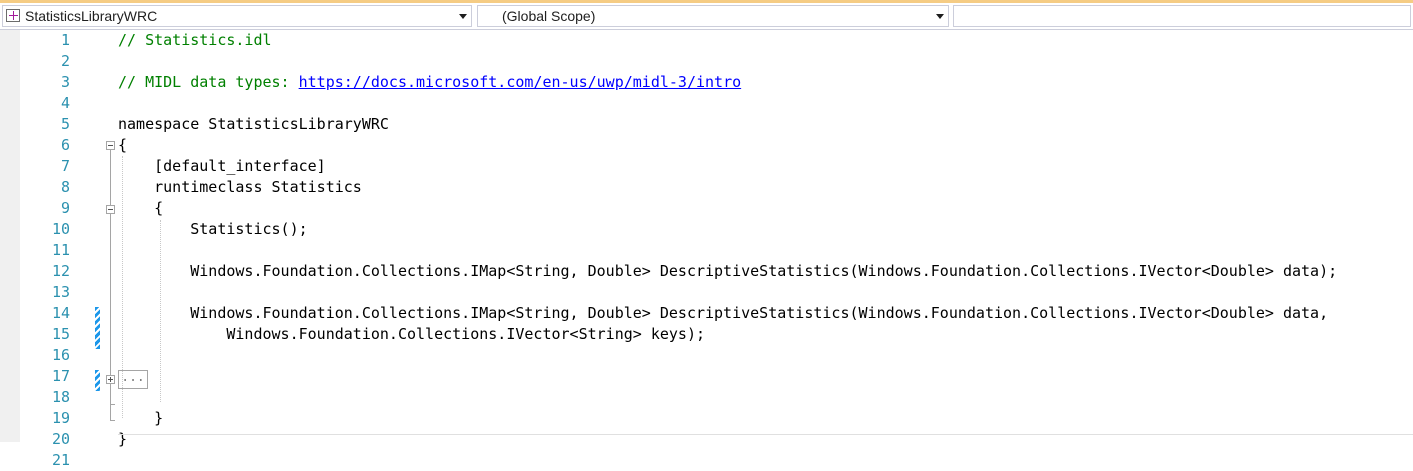 The height and width of the screenshot is (471, 1413). What do you see at coordinates (1182, 16) in the screenshot?
I see `member-dropdown` at bounding box center [1182, 16].